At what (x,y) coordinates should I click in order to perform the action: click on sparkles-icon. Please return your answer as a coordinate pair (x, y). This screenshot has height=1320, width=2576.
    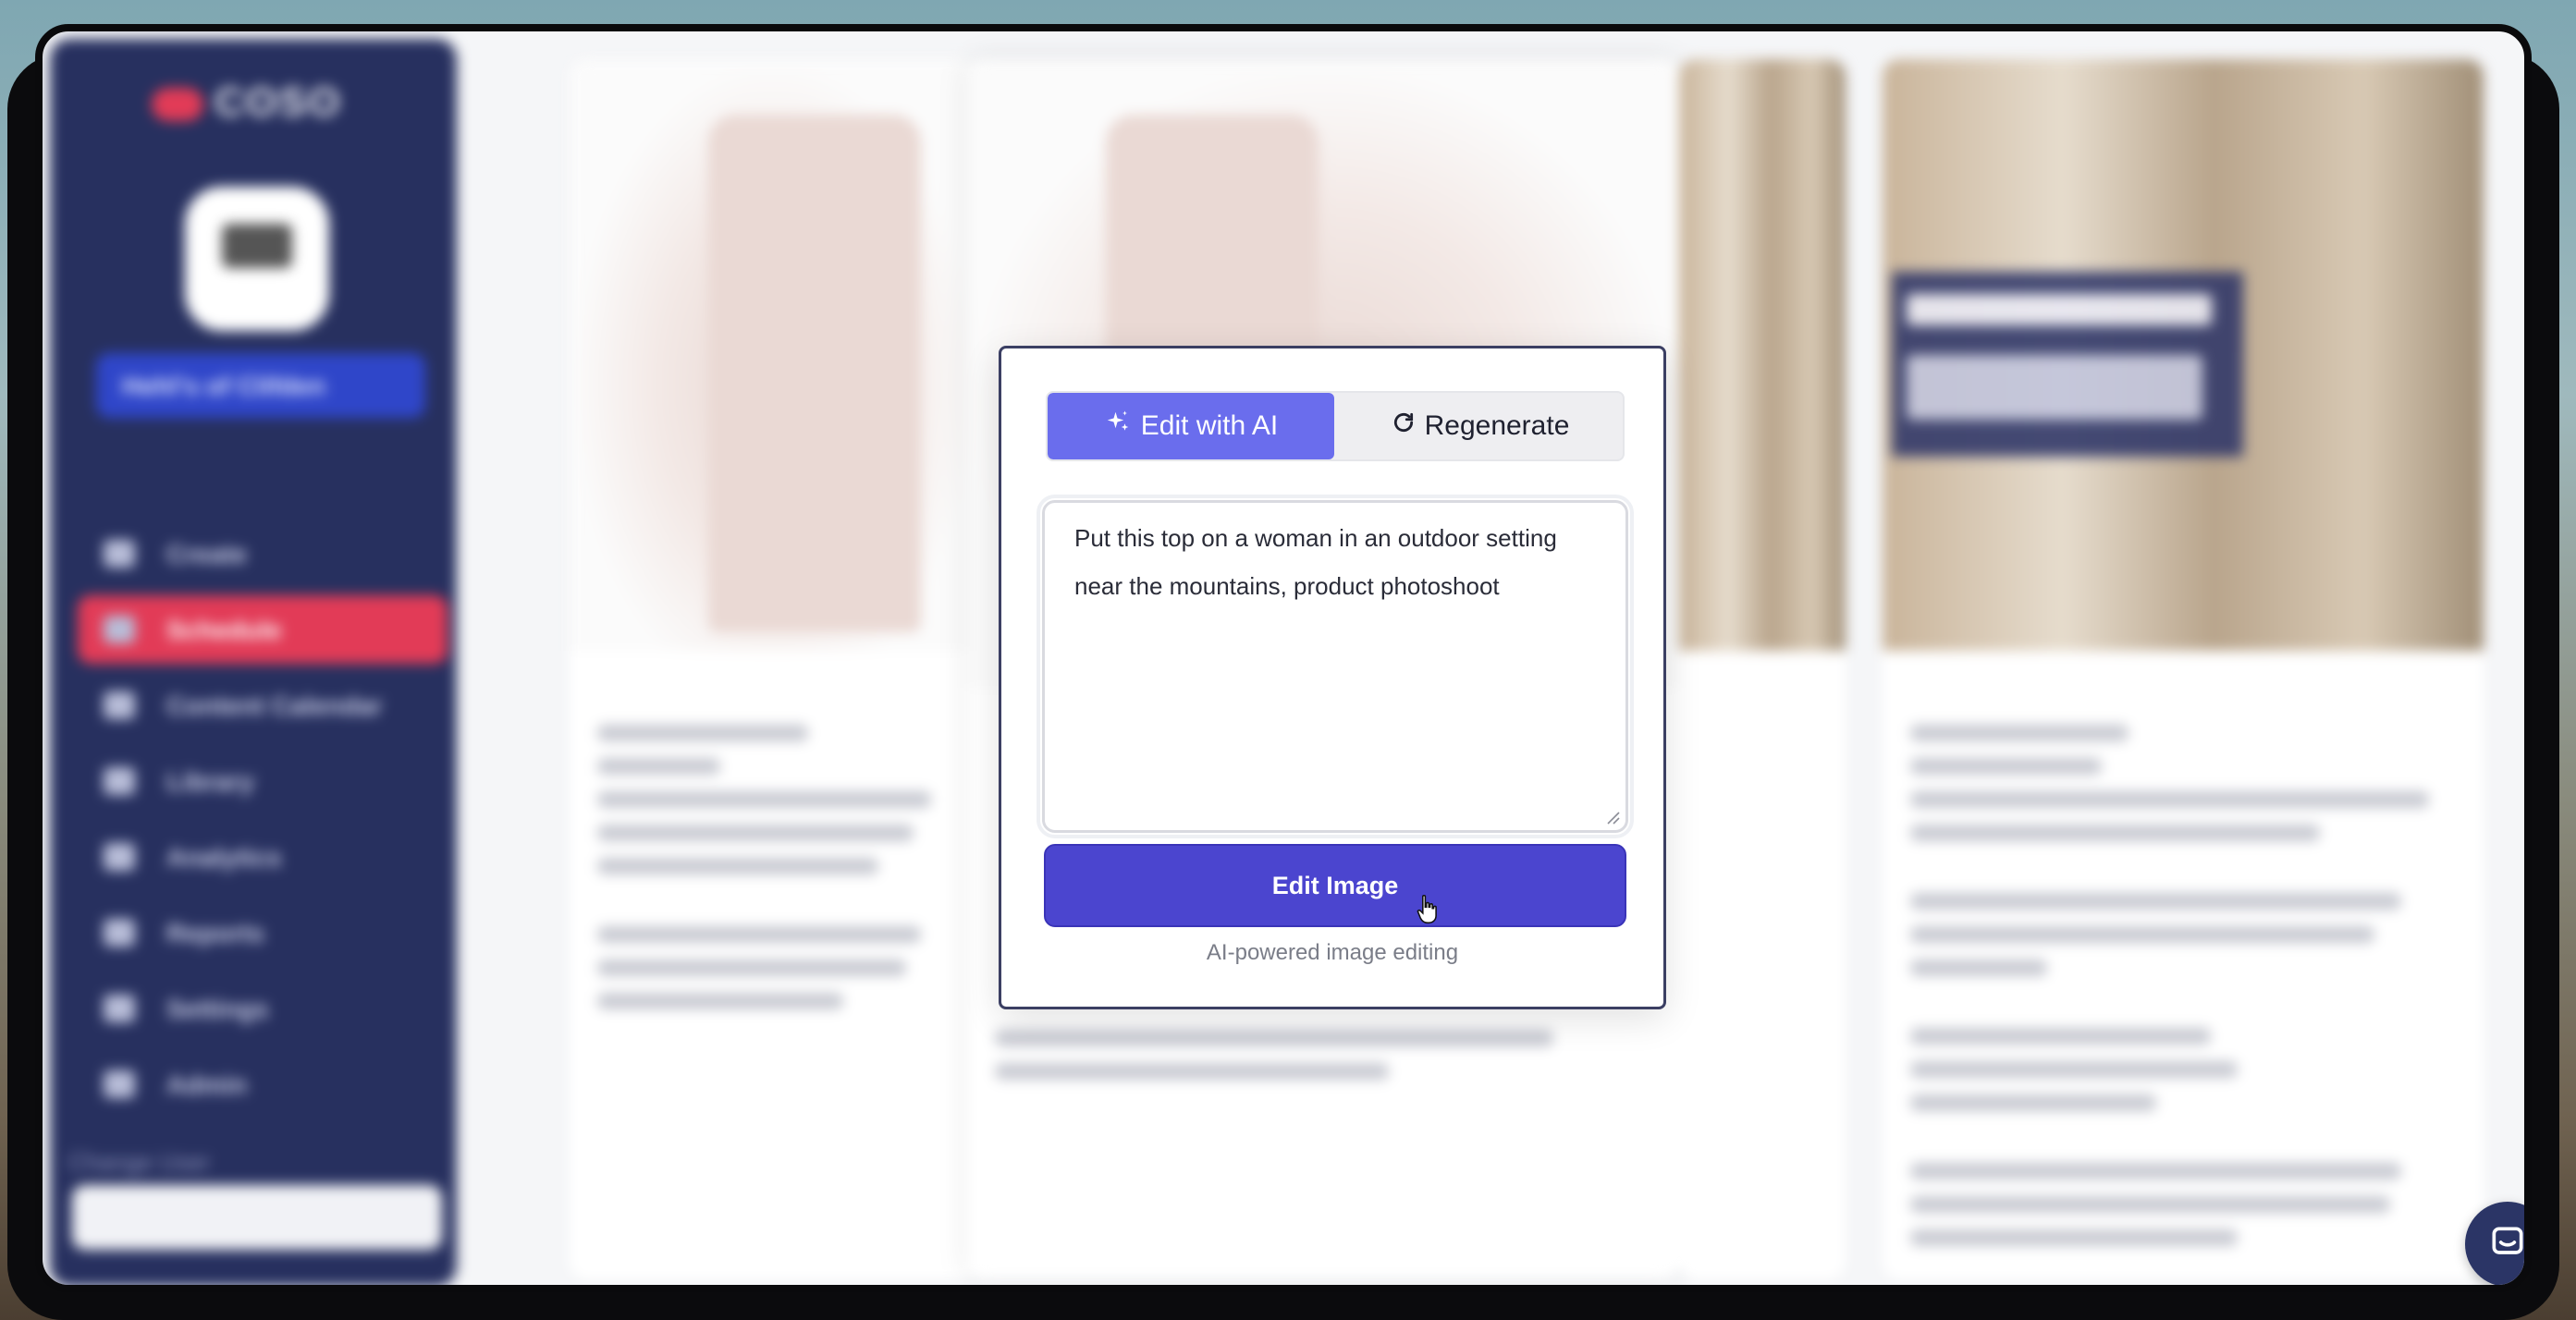
    Looking at the image, I should click on (1122, 426).